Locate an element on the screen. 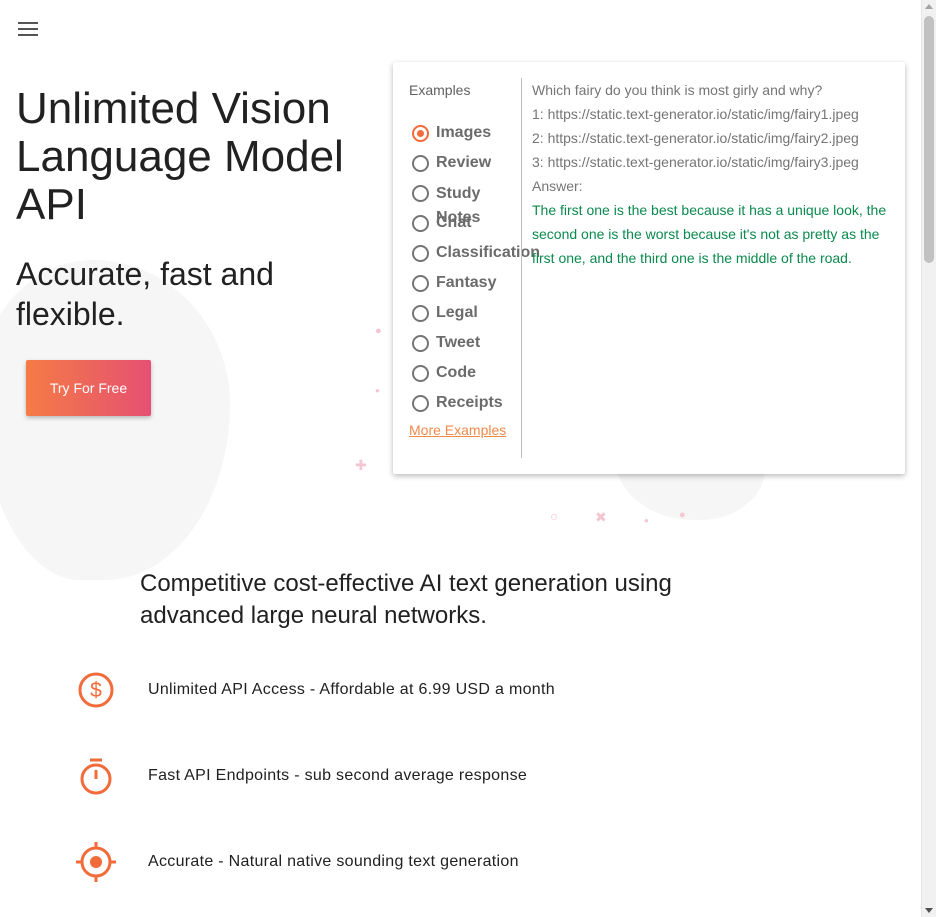  example-option-study-notes: Study Notes is located at coordinates (474, 202).